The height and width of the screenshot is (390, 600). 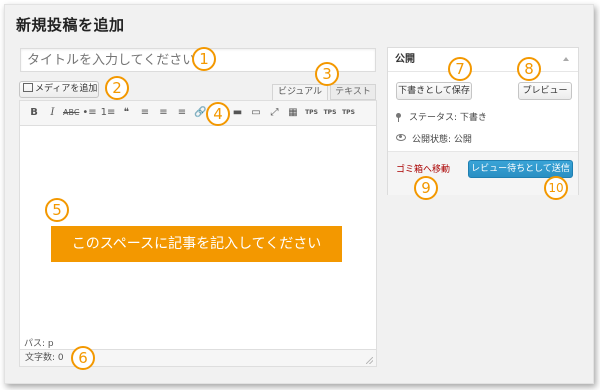 I want to click on callout-1: 1, so click(x=204, y=59).